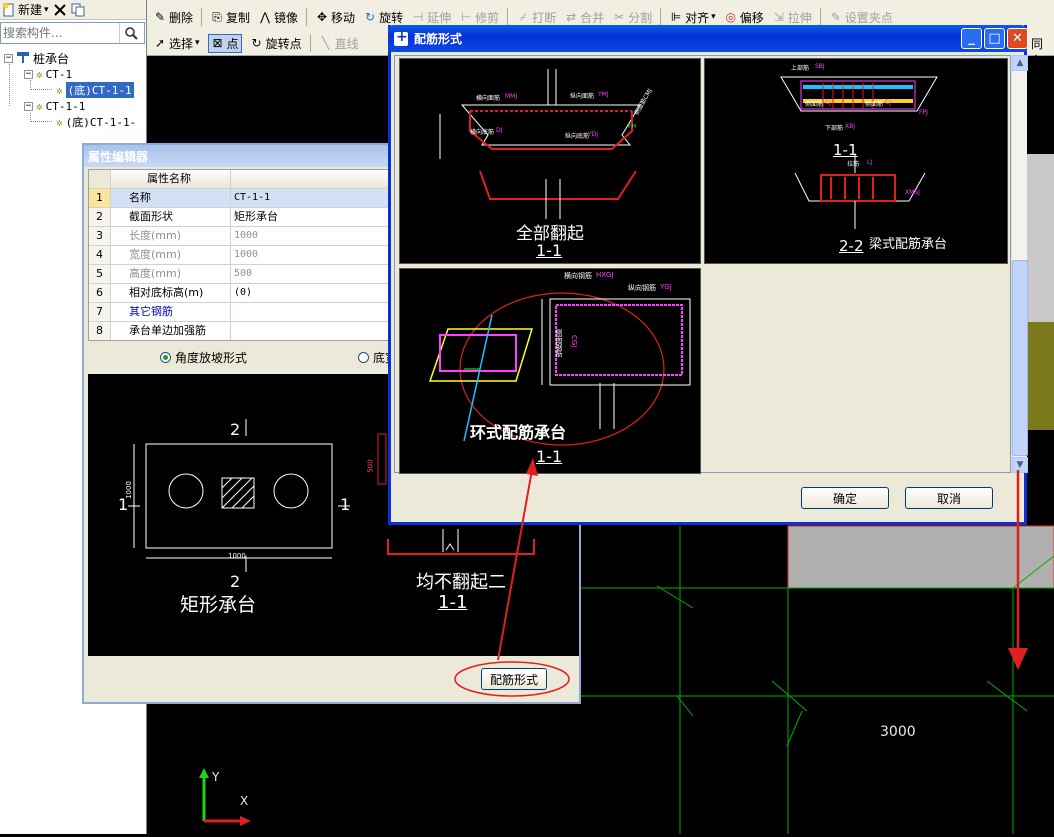  Describe the element at coordinates (9, 85) in the screenshot. I see `tree-connector` at that location.